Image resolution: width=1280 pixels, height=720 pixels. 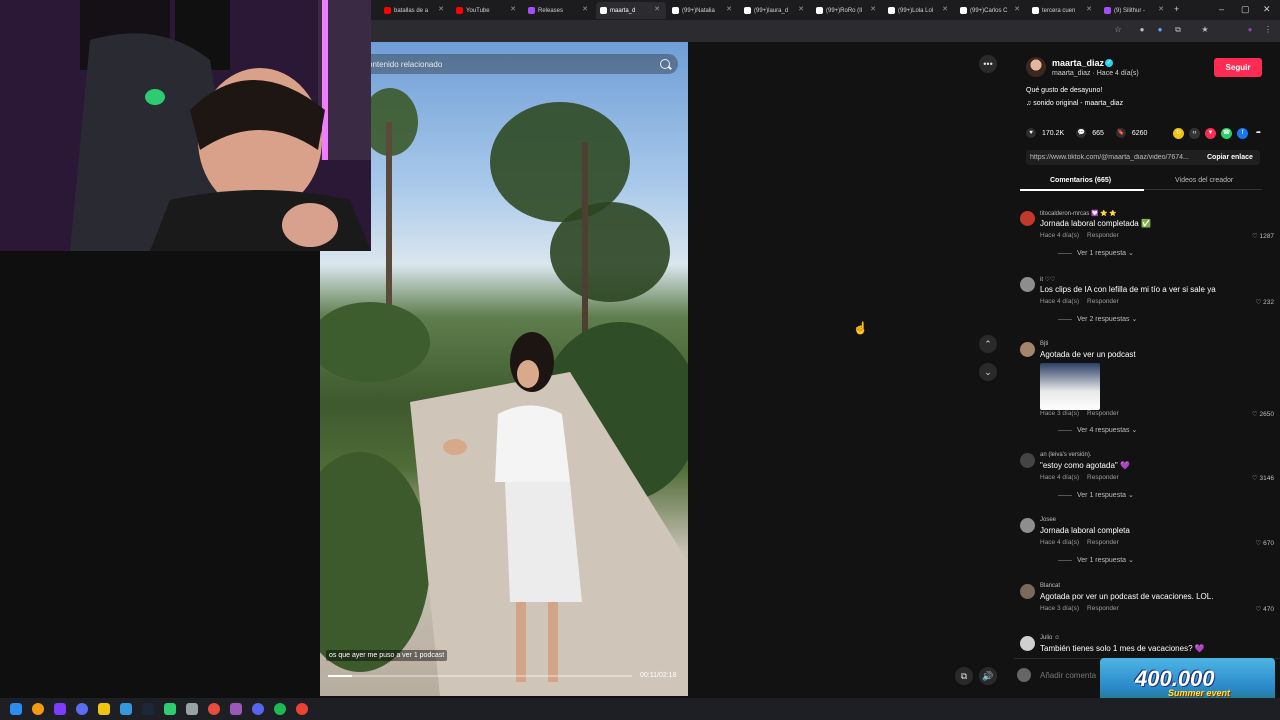 What do you see at coordinates (1120, 133) in the screenshot?
I see `bookmark-icon: 🔖` at bounding box center [1120, 133].